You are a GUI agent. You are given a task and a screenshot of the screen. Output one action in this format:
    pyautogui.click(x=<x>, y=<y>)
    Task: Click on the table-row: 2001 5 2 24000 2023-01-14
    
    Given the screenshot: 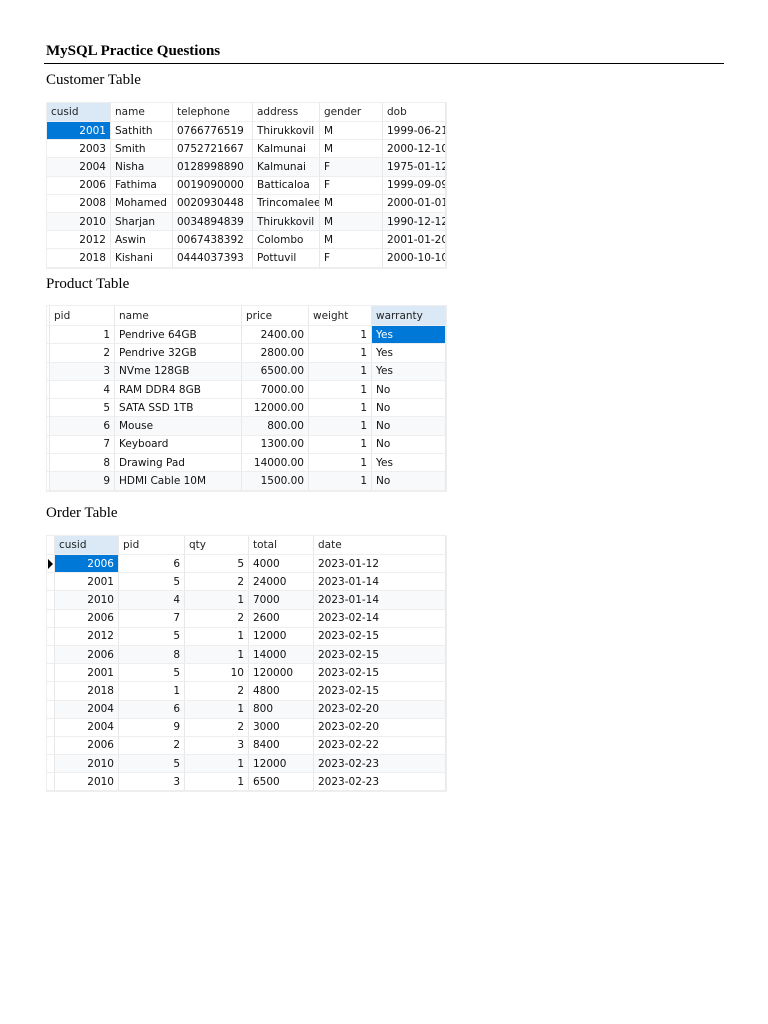 What is the action you would take?
    pyautogui.click(x=246, y=582)
    